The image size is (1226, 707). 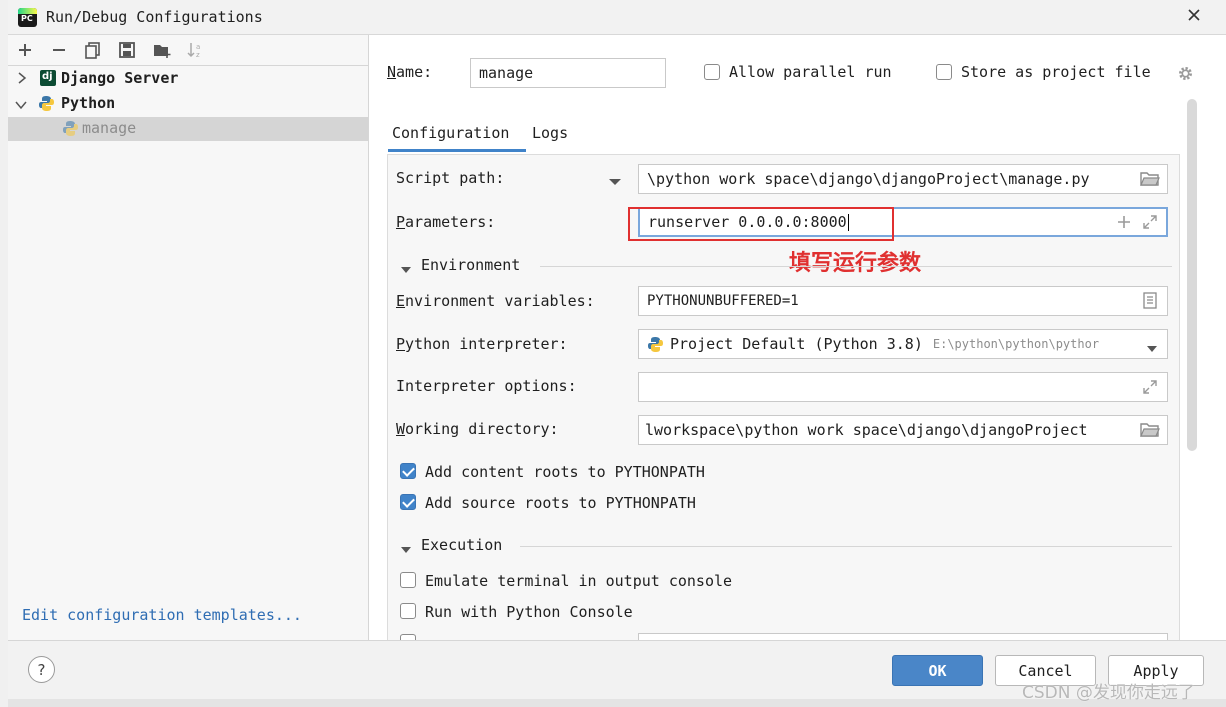 I want to click on svg-text: a, so click(x=198, y=47).